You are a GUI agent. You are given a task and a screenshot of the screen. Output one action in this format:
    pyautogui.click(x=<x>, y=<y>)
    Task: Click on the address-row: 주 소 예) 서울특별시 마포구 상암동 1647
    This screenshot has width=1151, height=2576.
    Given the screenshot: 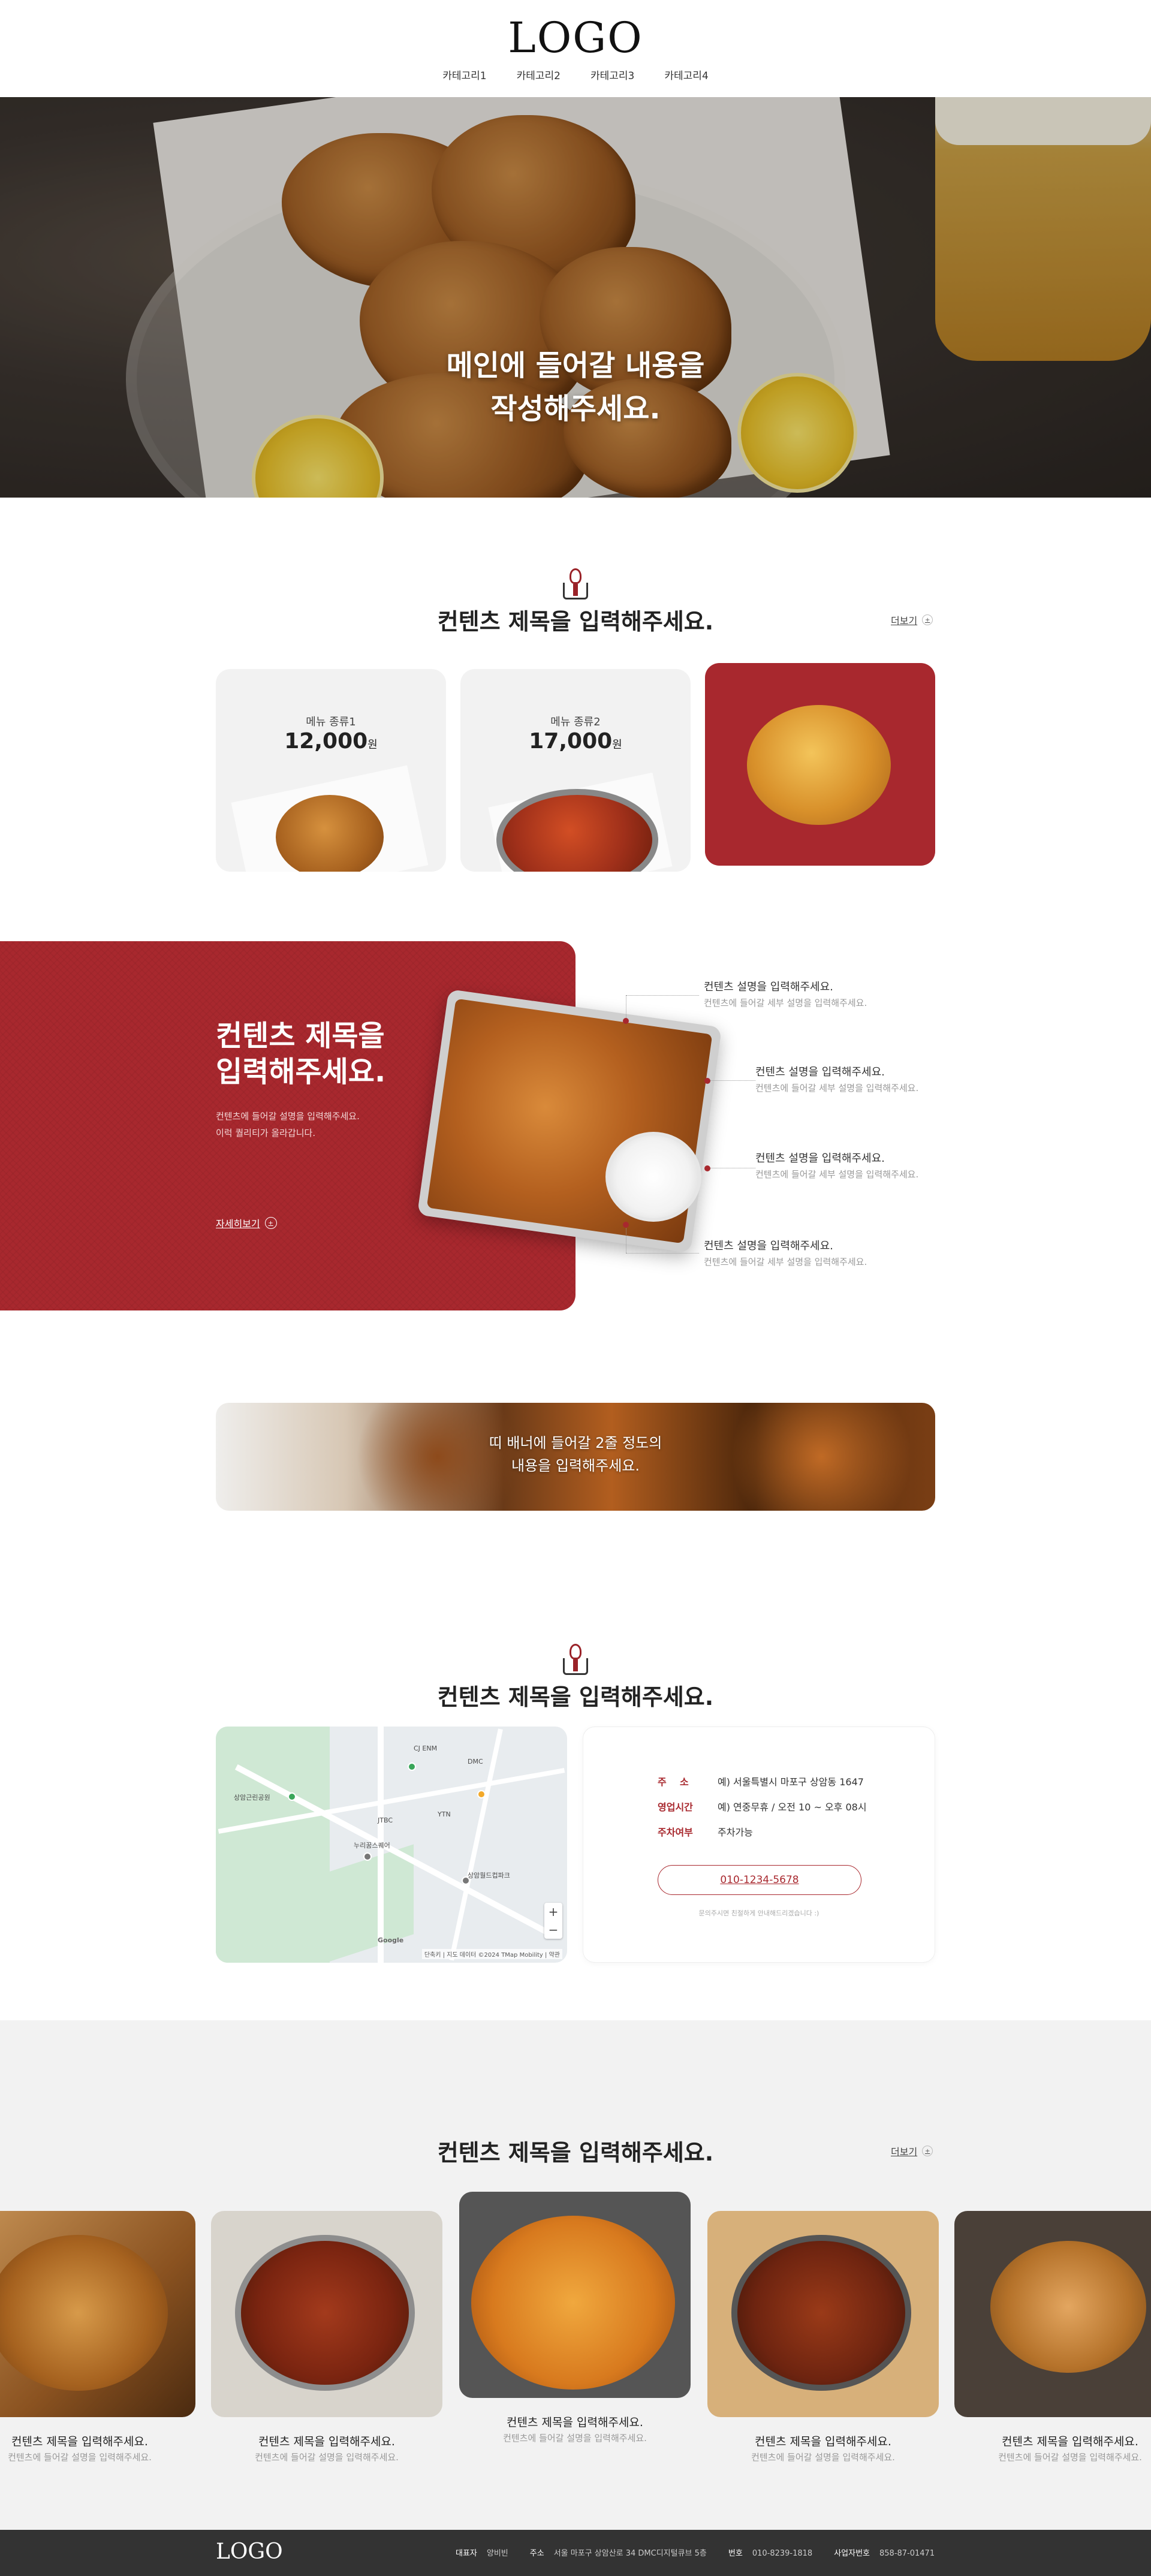 What is the action you would take?
    pyautogui.click(x=761, y=1782)
    